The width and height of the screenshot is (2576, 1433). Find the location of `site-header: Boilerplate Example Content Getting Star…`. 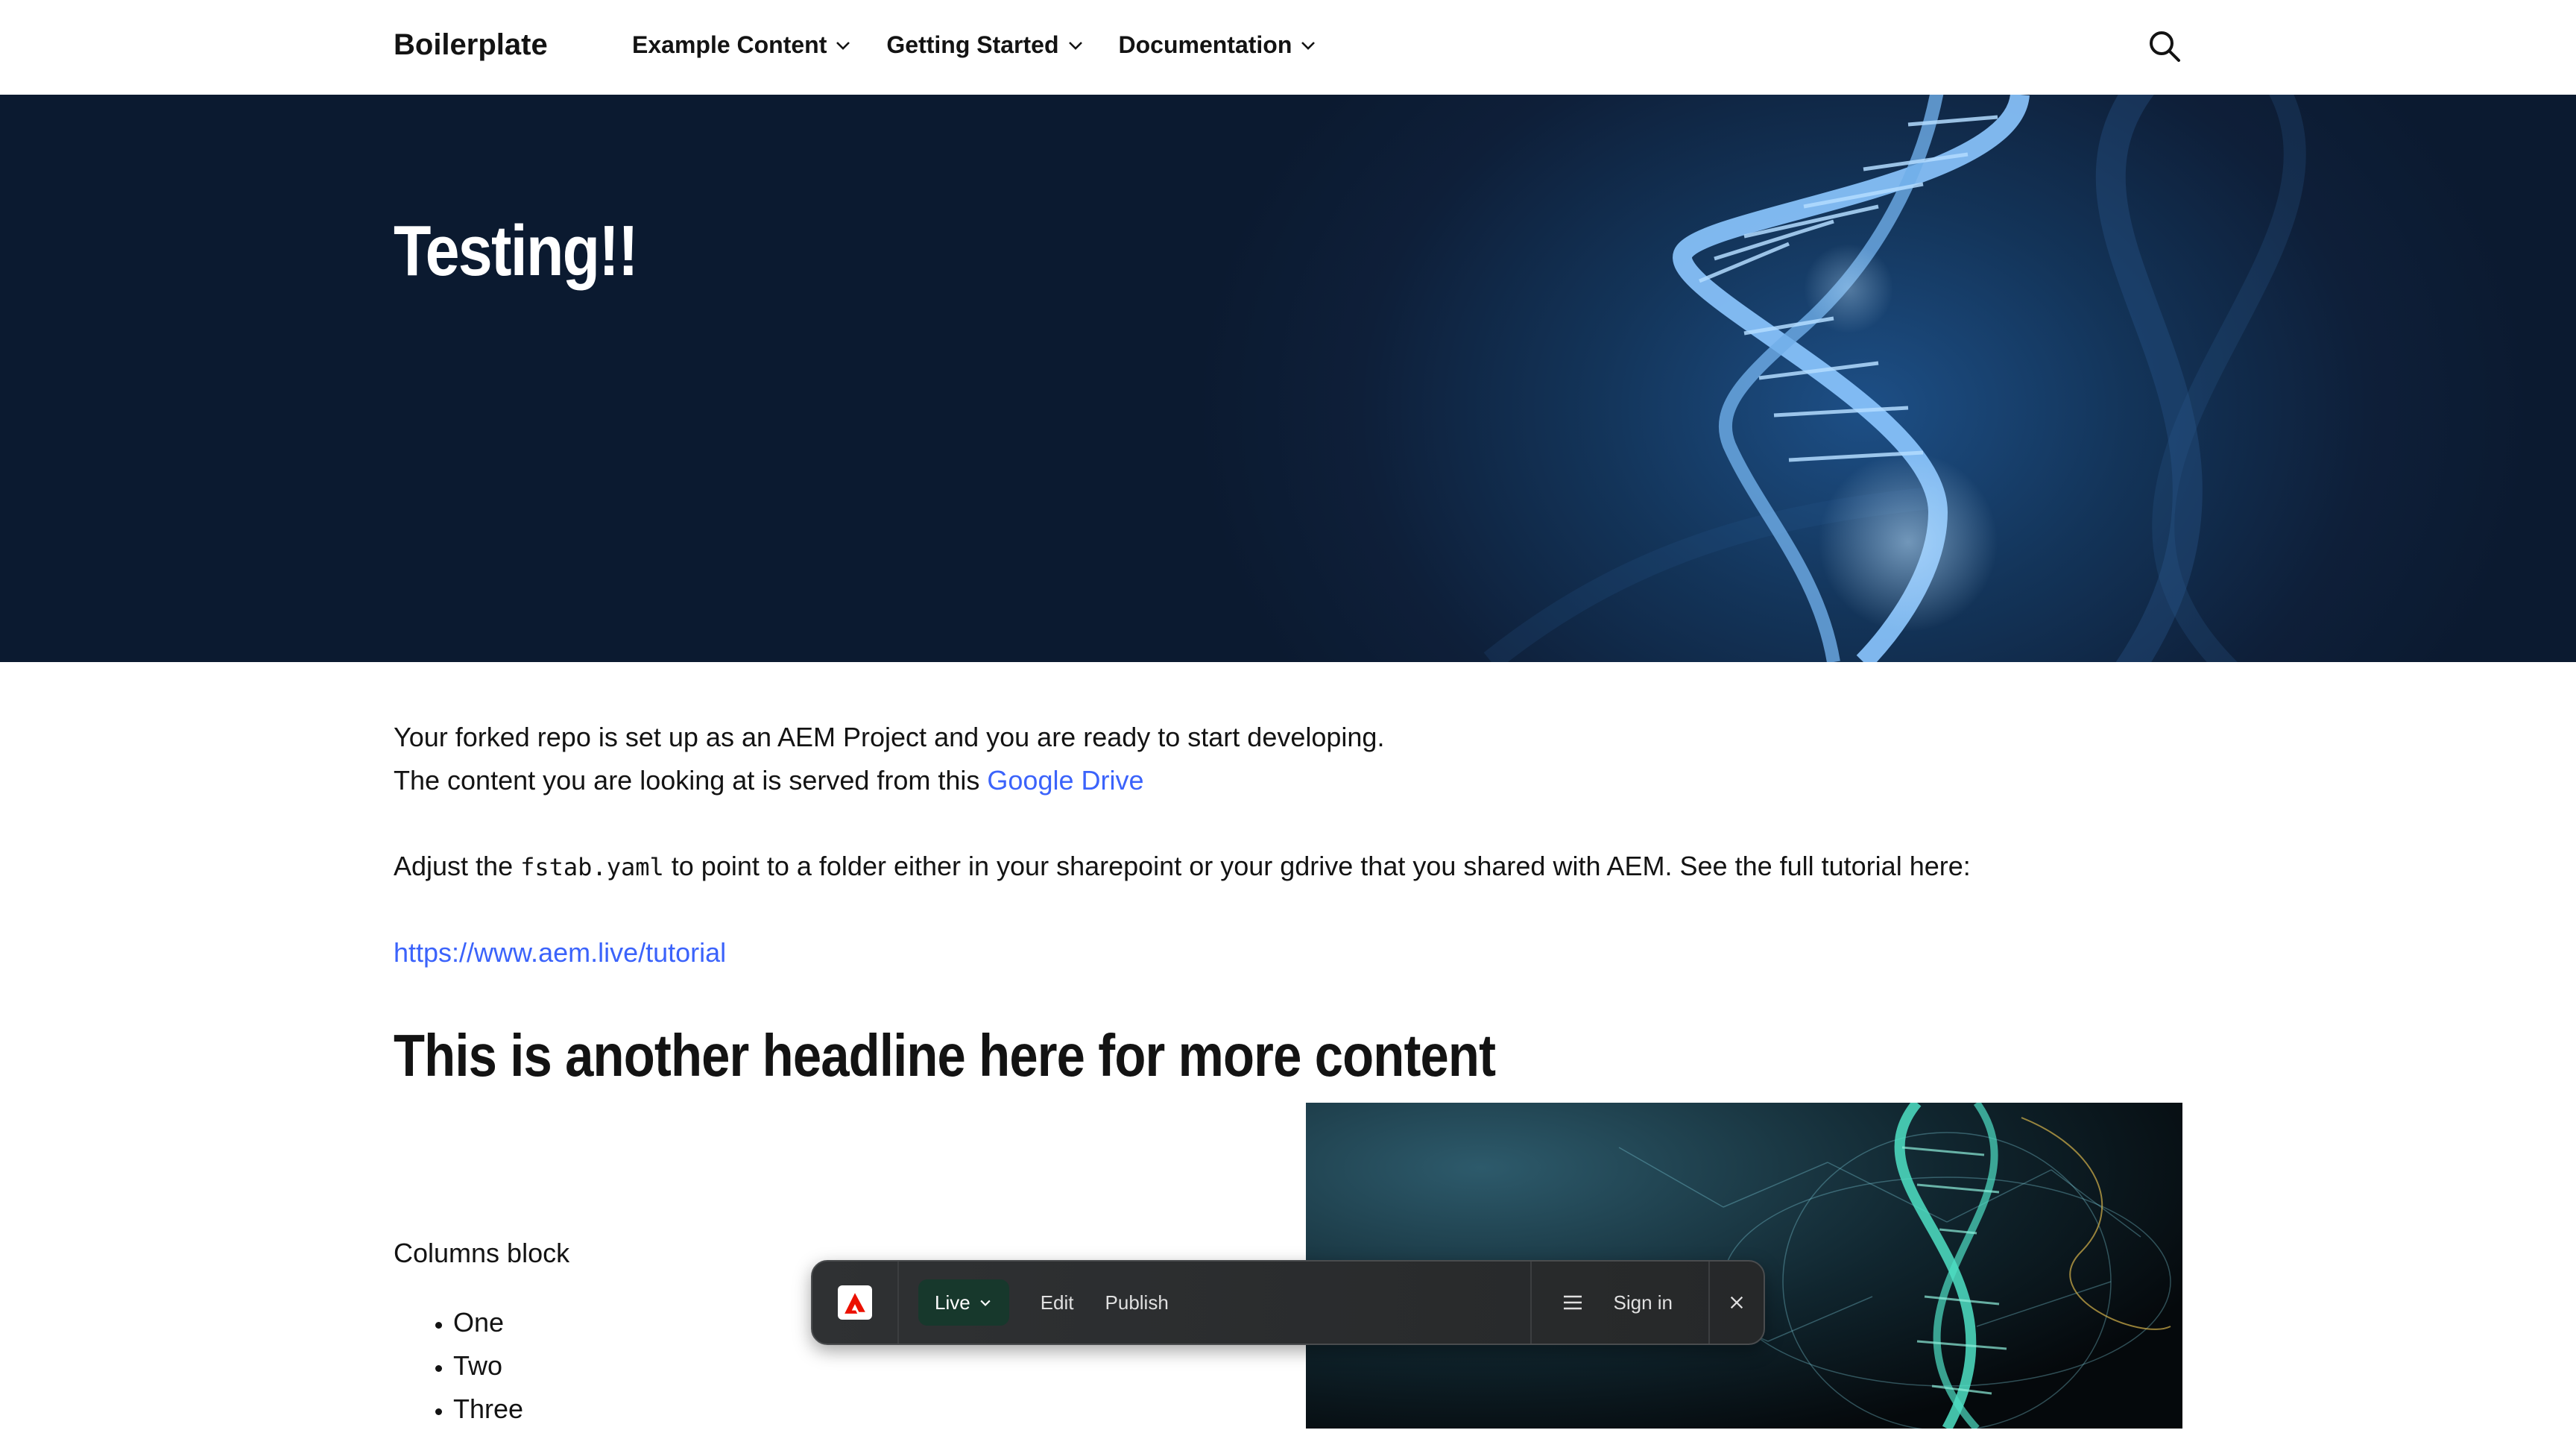

site-header: Boilerplate Example Content Getting Star… is located at coordinates (1288, 47).